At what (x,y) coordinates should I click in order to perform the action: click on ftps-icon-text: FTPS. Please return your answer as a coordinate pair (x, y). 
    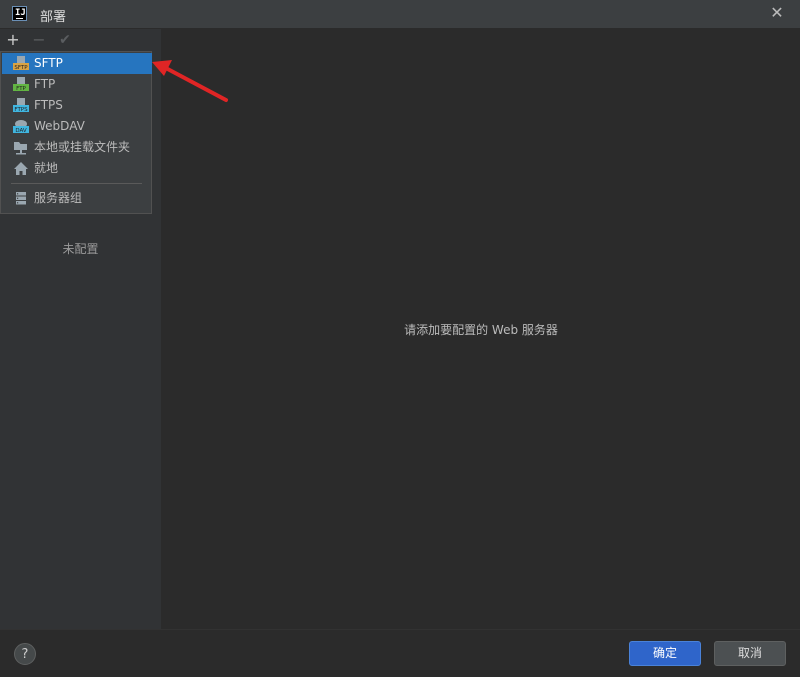
    Looking at the image, I should click on (21, 110).